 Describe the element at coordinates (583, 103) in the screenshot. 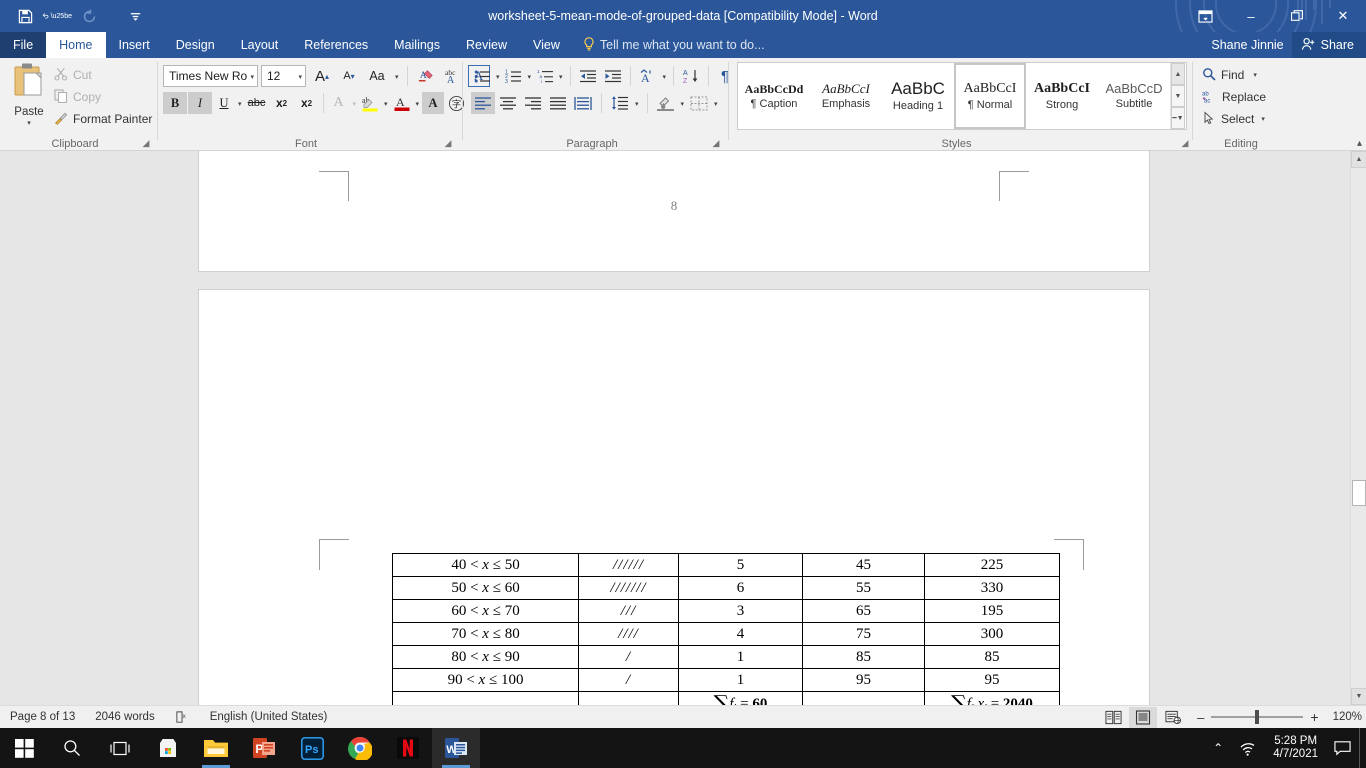

I see `distributed-icon` at that location.